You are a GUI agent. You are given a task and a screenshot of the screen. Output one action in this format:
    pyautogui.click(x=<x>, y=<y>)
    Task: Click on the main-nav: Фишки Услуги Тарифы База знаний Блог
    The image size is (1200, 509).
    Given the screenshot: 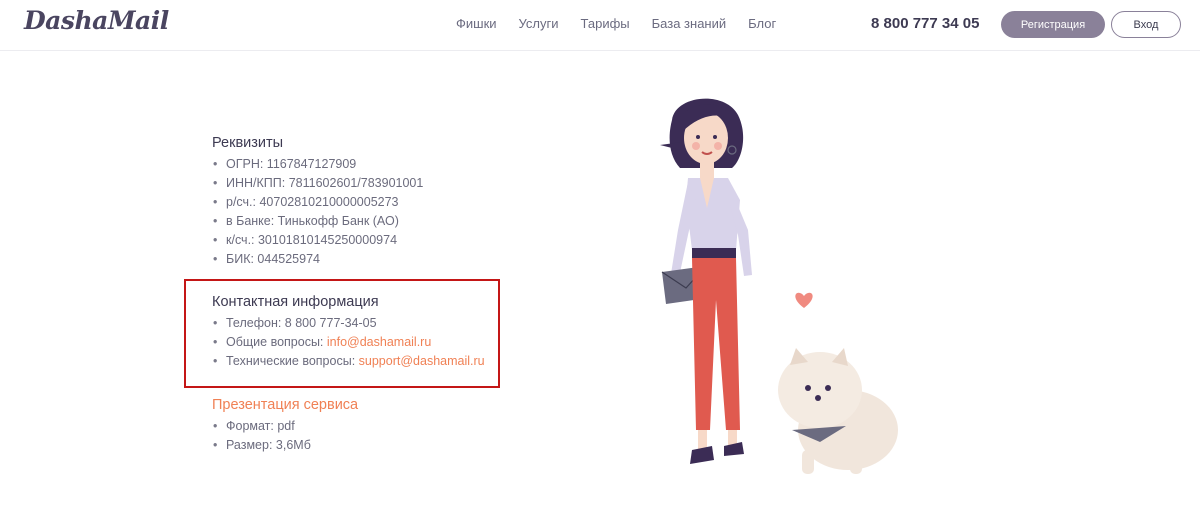 What is the action you would take?
    pyautogui.click(x=616, y=23)
    